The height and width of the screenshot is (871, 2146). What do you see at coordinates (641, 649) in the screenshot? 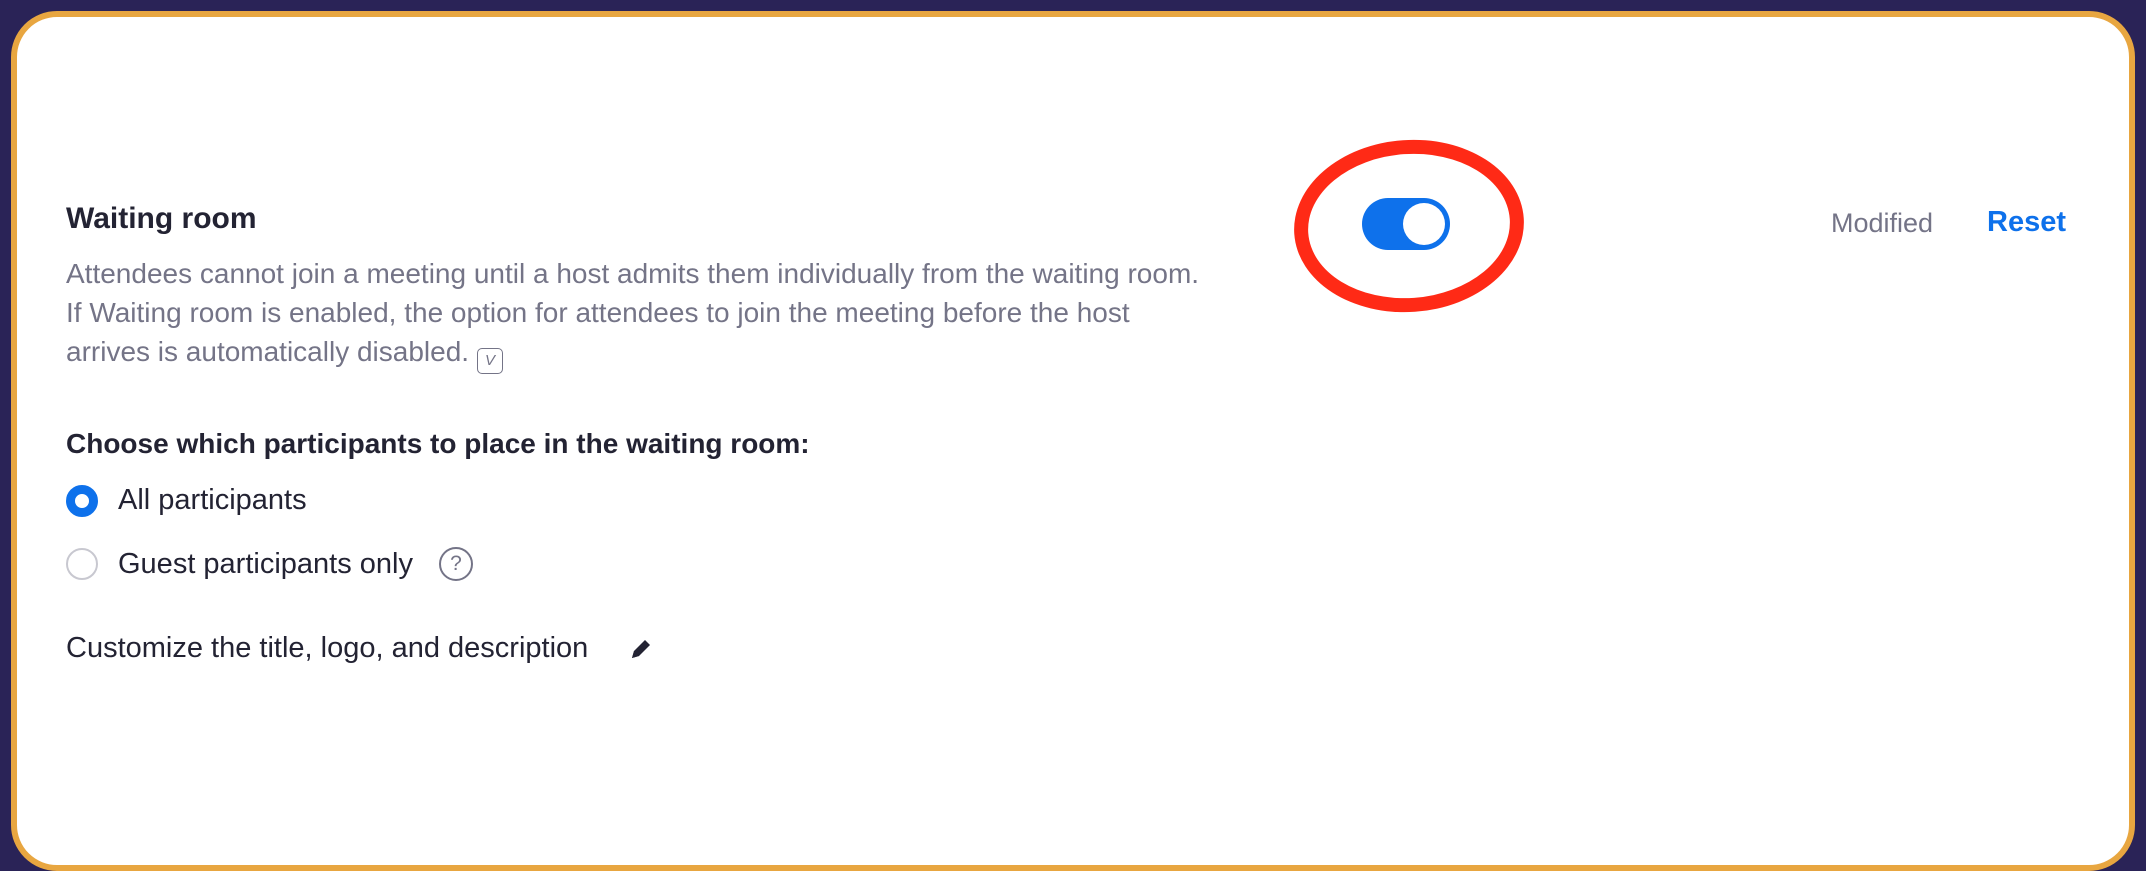
I see `pencil-icon` at bounding box center [641, 649].